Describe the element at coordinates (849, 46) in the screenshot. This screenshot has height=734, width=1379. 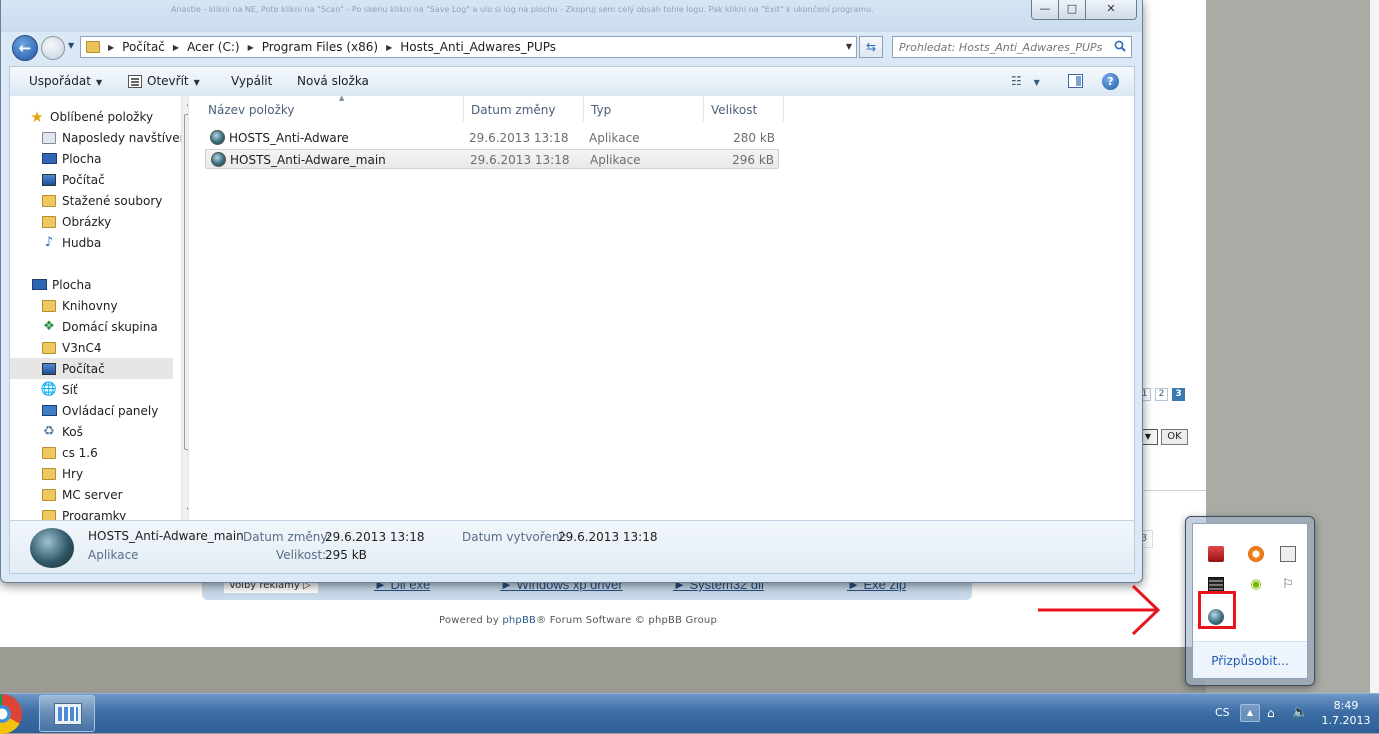
I see `chevron-down-icon: ▼` at that location.